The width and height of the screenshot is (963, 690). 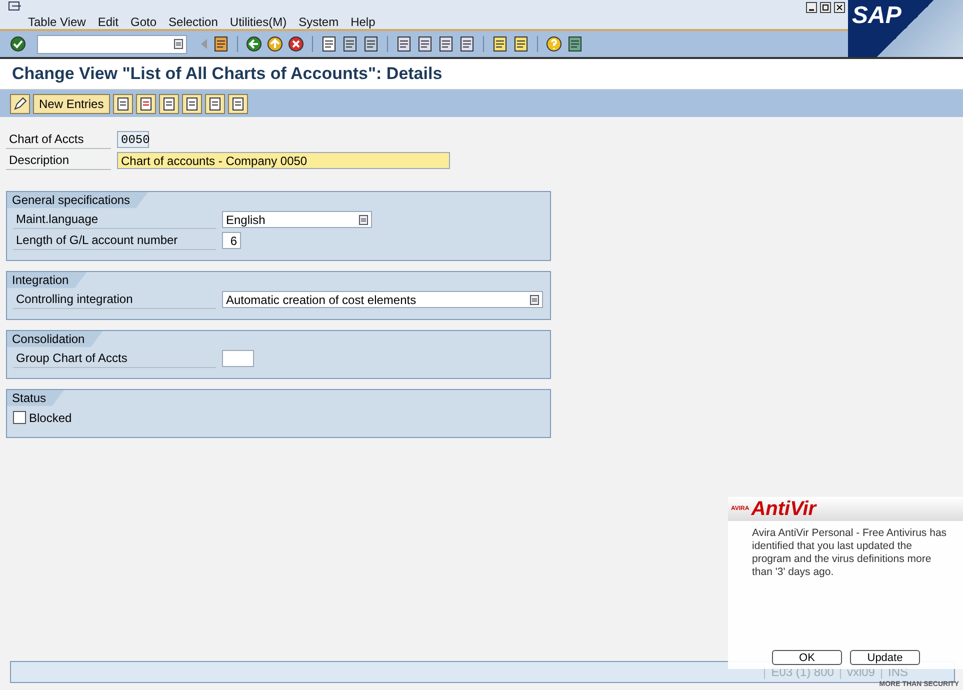 What do you see at coordinates (283, 160) in the screenshot?
I see `input-field: Chart of accounts - Company 0050` at bounding box center [283, 160].